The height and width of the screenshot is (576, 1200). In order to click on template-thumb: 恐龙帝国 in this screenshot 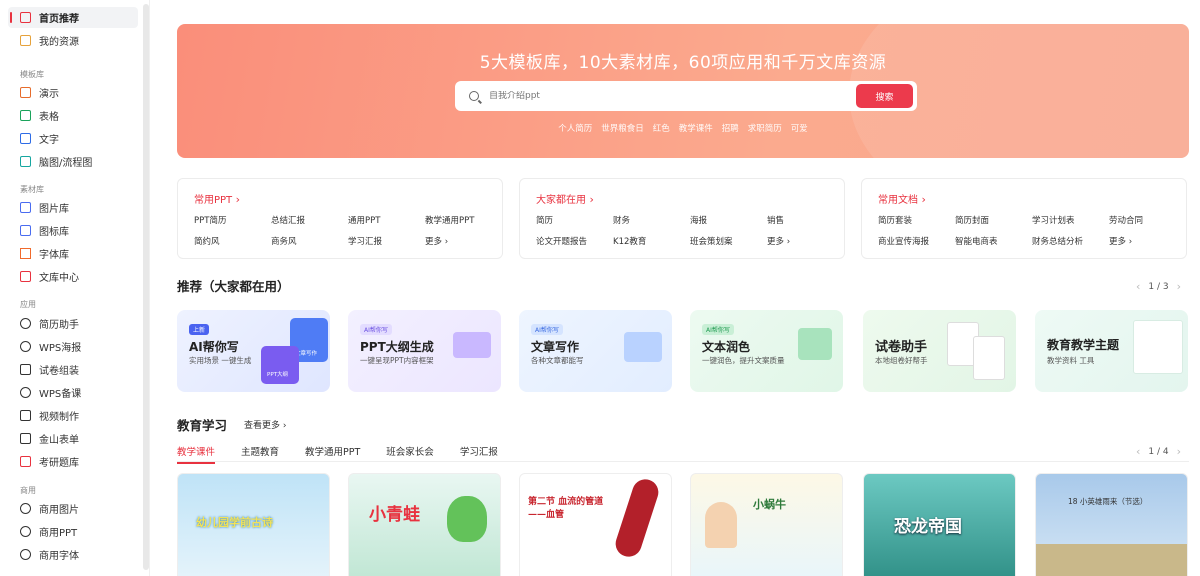, I will do `click(939, 524)`.